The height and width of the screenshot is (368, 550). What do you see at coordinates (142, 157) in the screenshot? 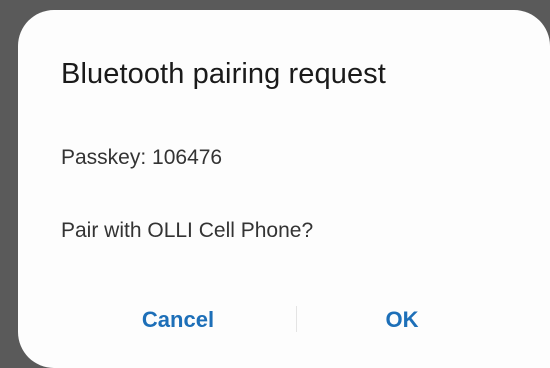
I see `passkey-text: Passkey: 106476` at bounding box center [142, 157].